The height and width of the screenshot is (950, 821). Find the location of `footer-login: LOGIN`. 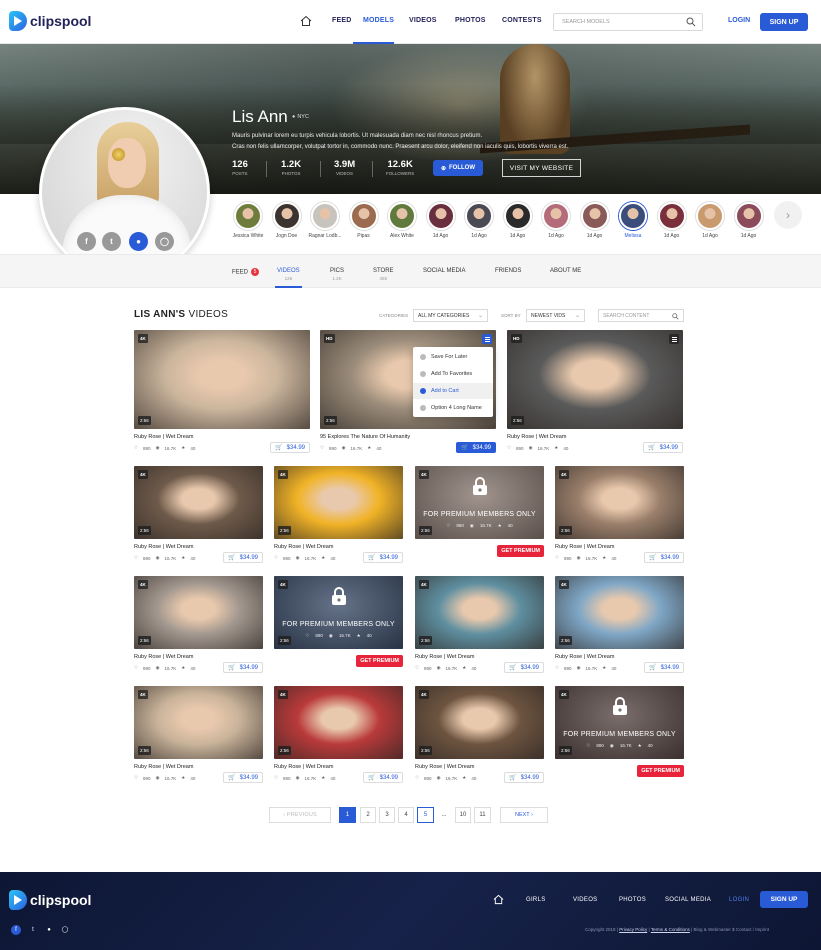

footer-login: LOGIN is located at coordinates (739, 900).